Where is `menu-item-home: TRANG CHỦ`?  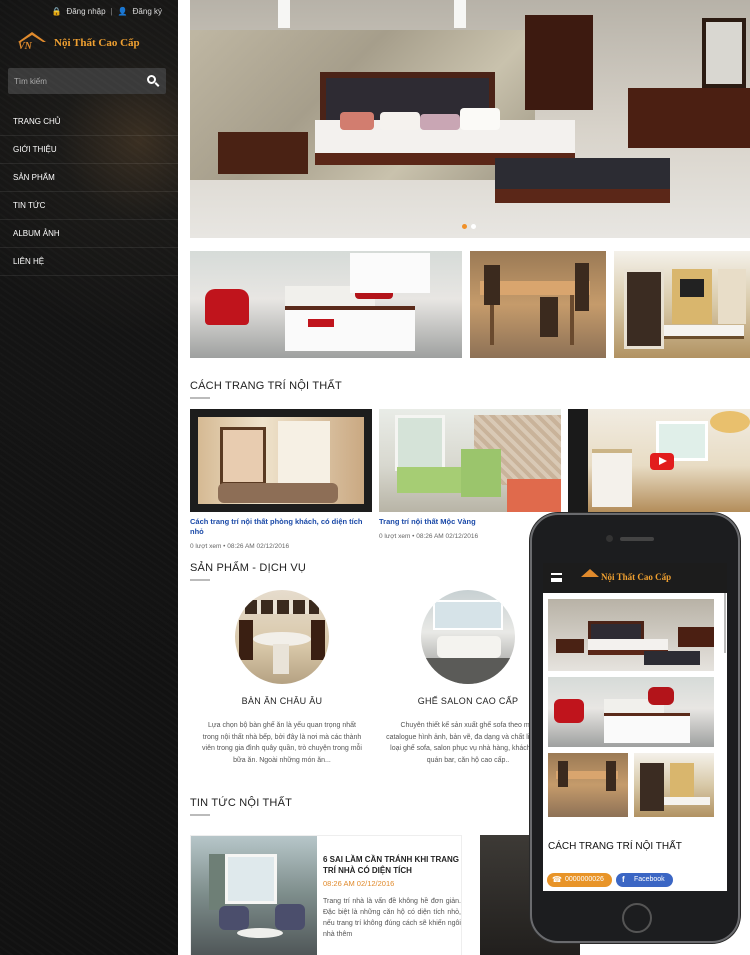 menu-item-home: TRANG CHỦ is located at coordinates (89, 122).